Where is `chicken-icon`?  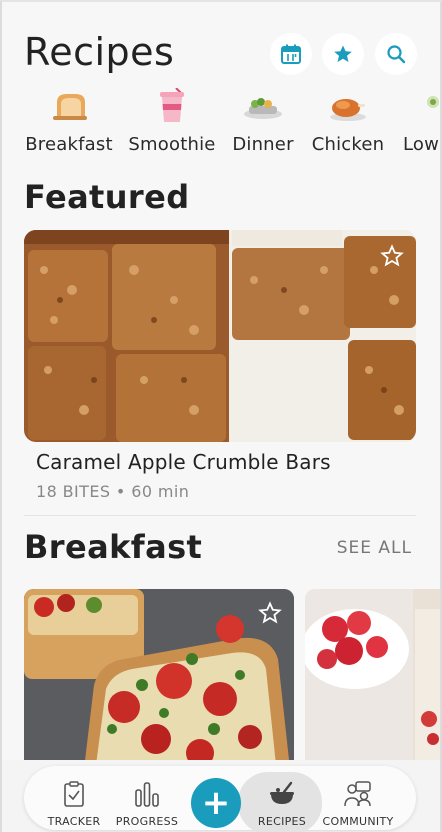 chicken-icon is located at coordinates (348, 110).